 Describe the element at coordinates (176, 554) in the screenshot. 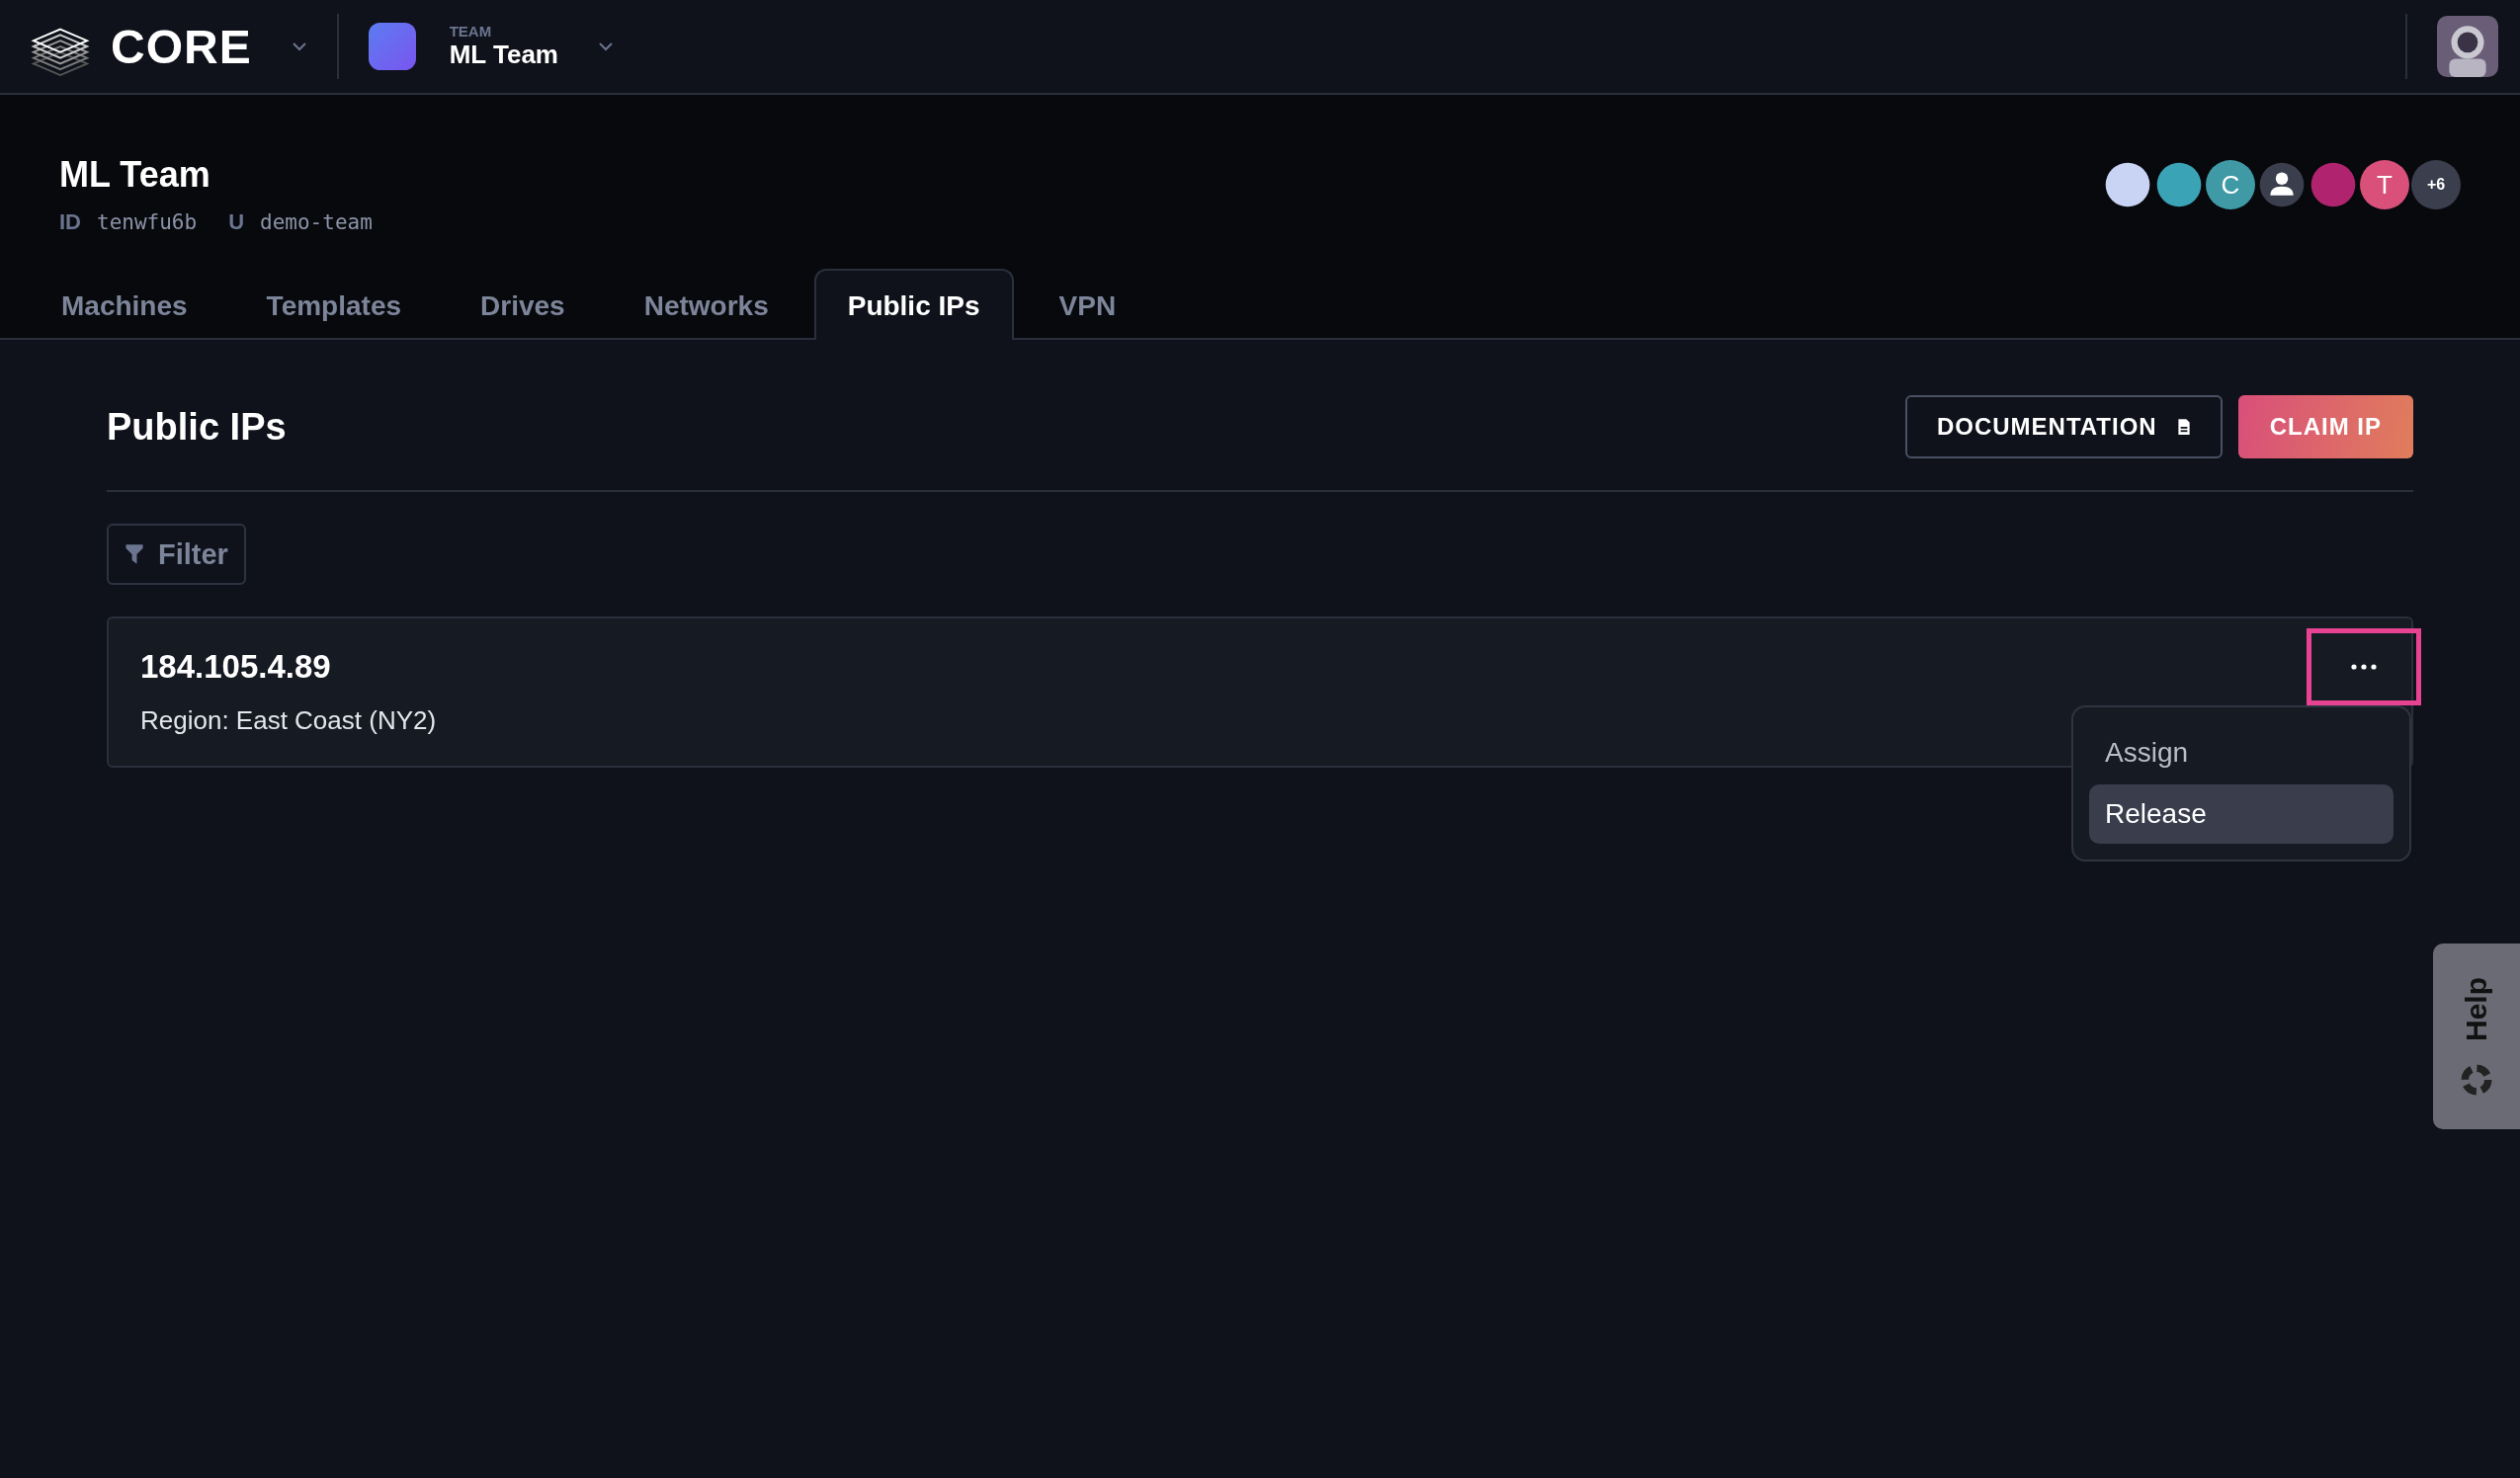

I see `filter-button: Filter` at that location.